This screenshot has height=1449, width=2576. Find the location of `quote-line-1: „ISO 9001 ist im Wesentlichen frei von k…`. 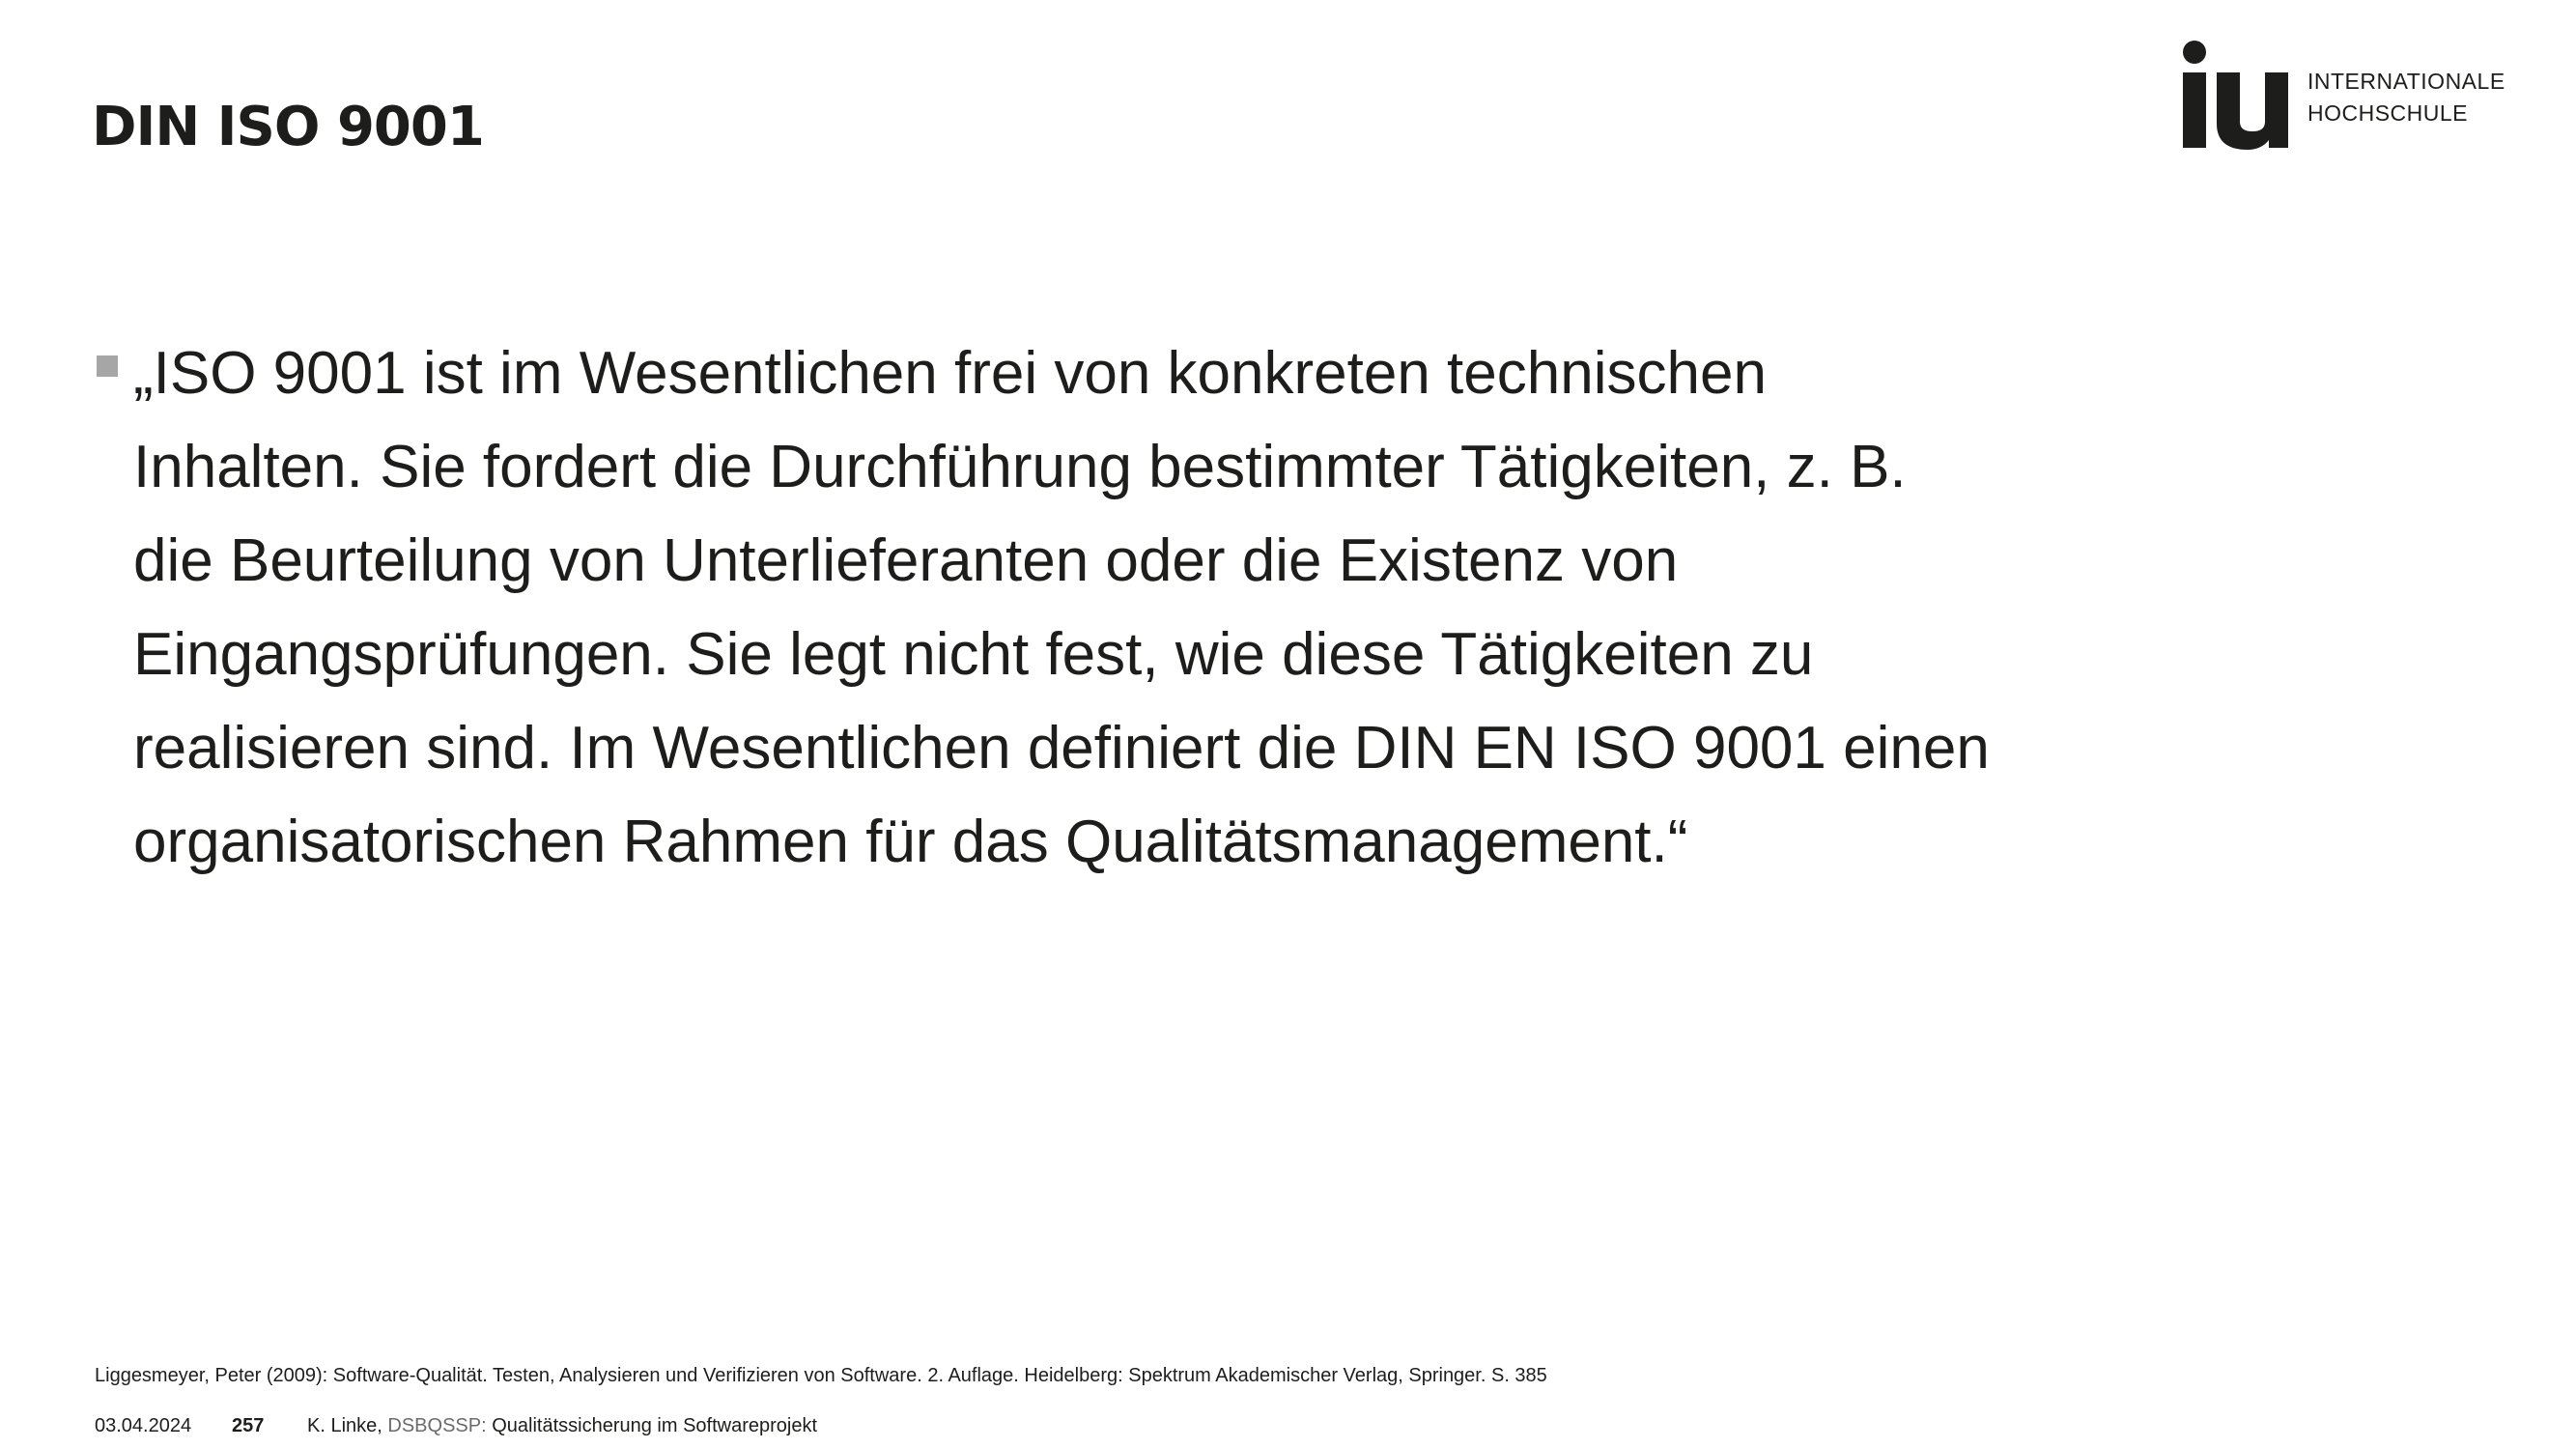

quote-line-1: „ISO 9001 ist im Wesentlichen frei von k… is located at coordinates (950, 373).